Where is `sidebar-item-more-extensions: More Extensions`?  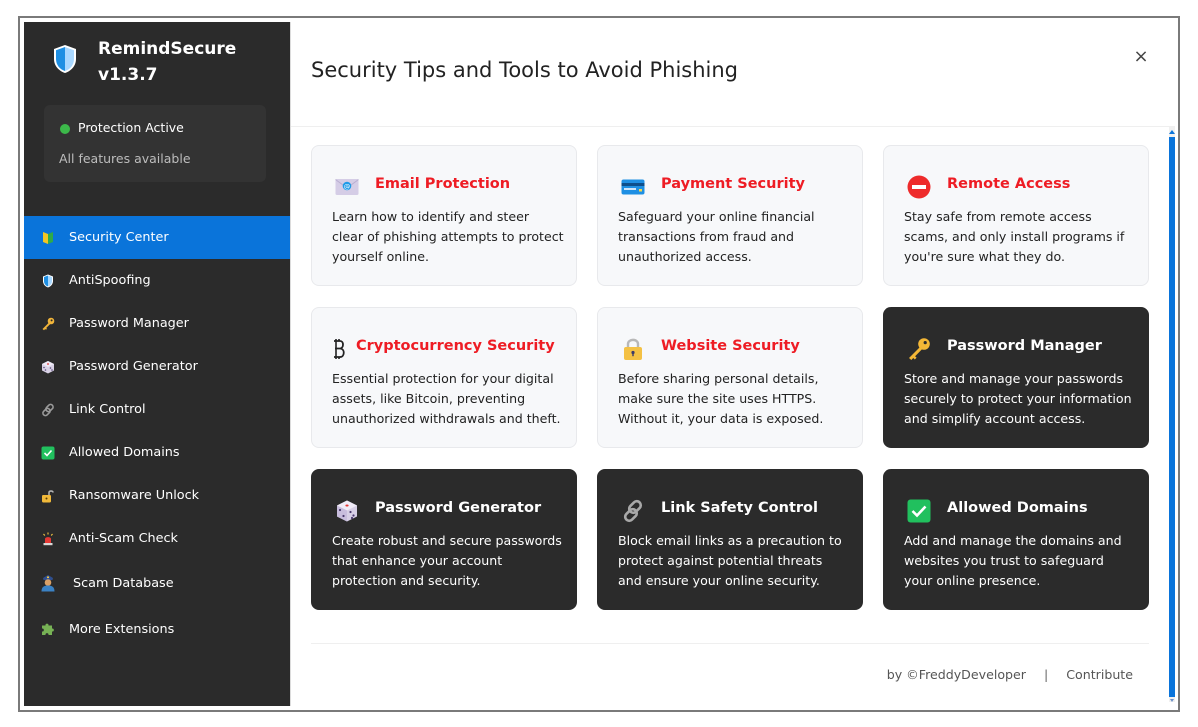 sidebar-item-more-extensions: More Extensions is located at coordinates (157, 629).